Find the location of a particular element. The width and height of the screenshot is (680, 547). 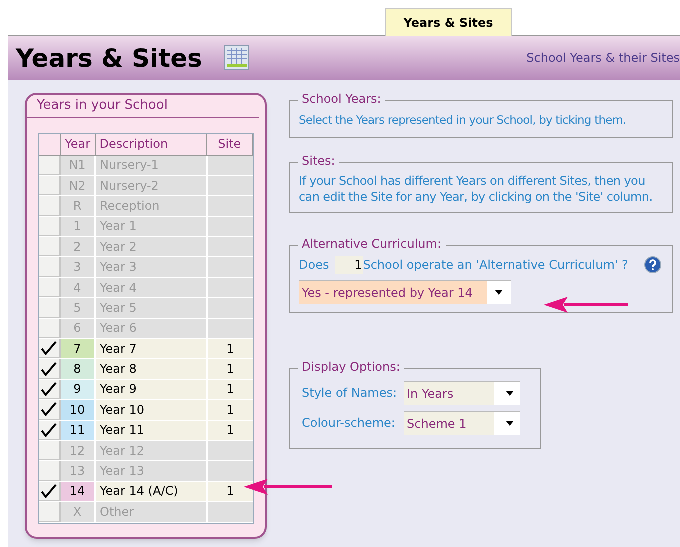

table-cell: Year 1 is located at coordinates (152, 226).